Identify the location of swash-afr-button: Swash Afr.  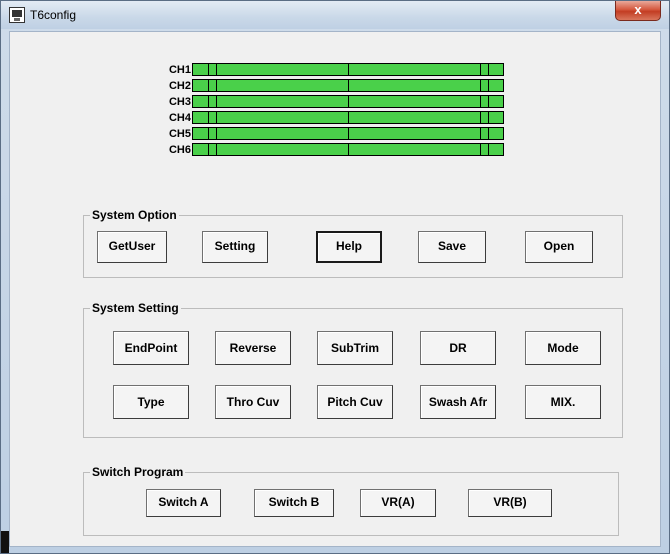
(458, 402).